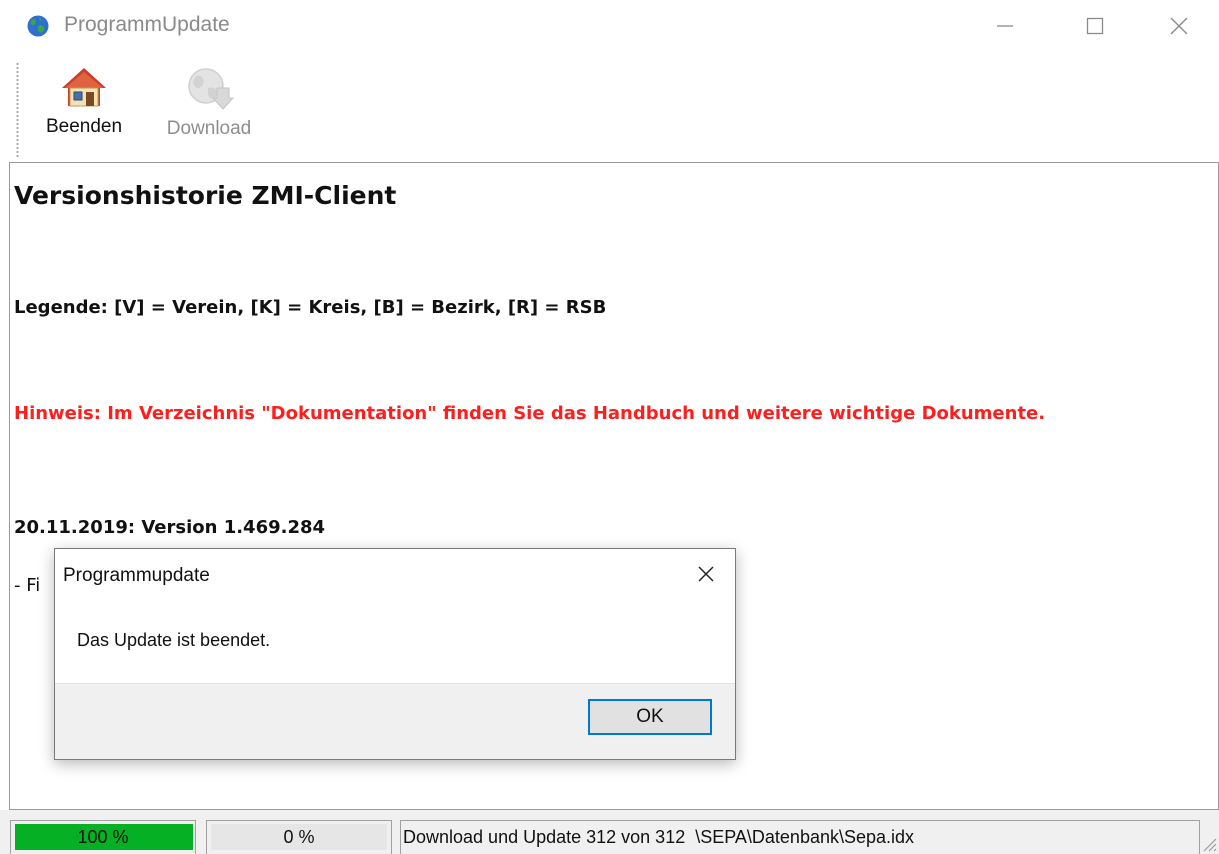 The height and width of the screenshot is (854, 1219). I want to click on globe-download-icon, so click(211, 89).